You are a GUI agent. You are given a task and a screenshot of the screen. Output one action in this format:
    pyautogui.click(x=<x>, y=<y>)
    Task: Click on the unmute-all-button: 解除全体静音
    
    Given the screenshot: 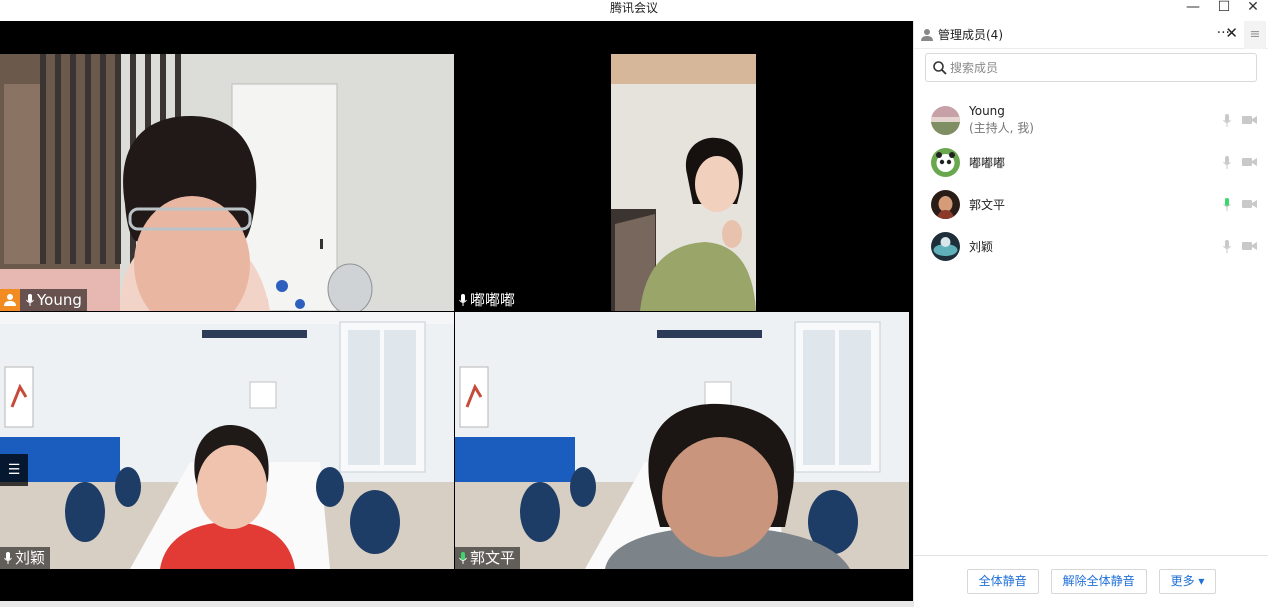 What is the action you would take?
    pyautogui.click(x=1098, y=581)
    